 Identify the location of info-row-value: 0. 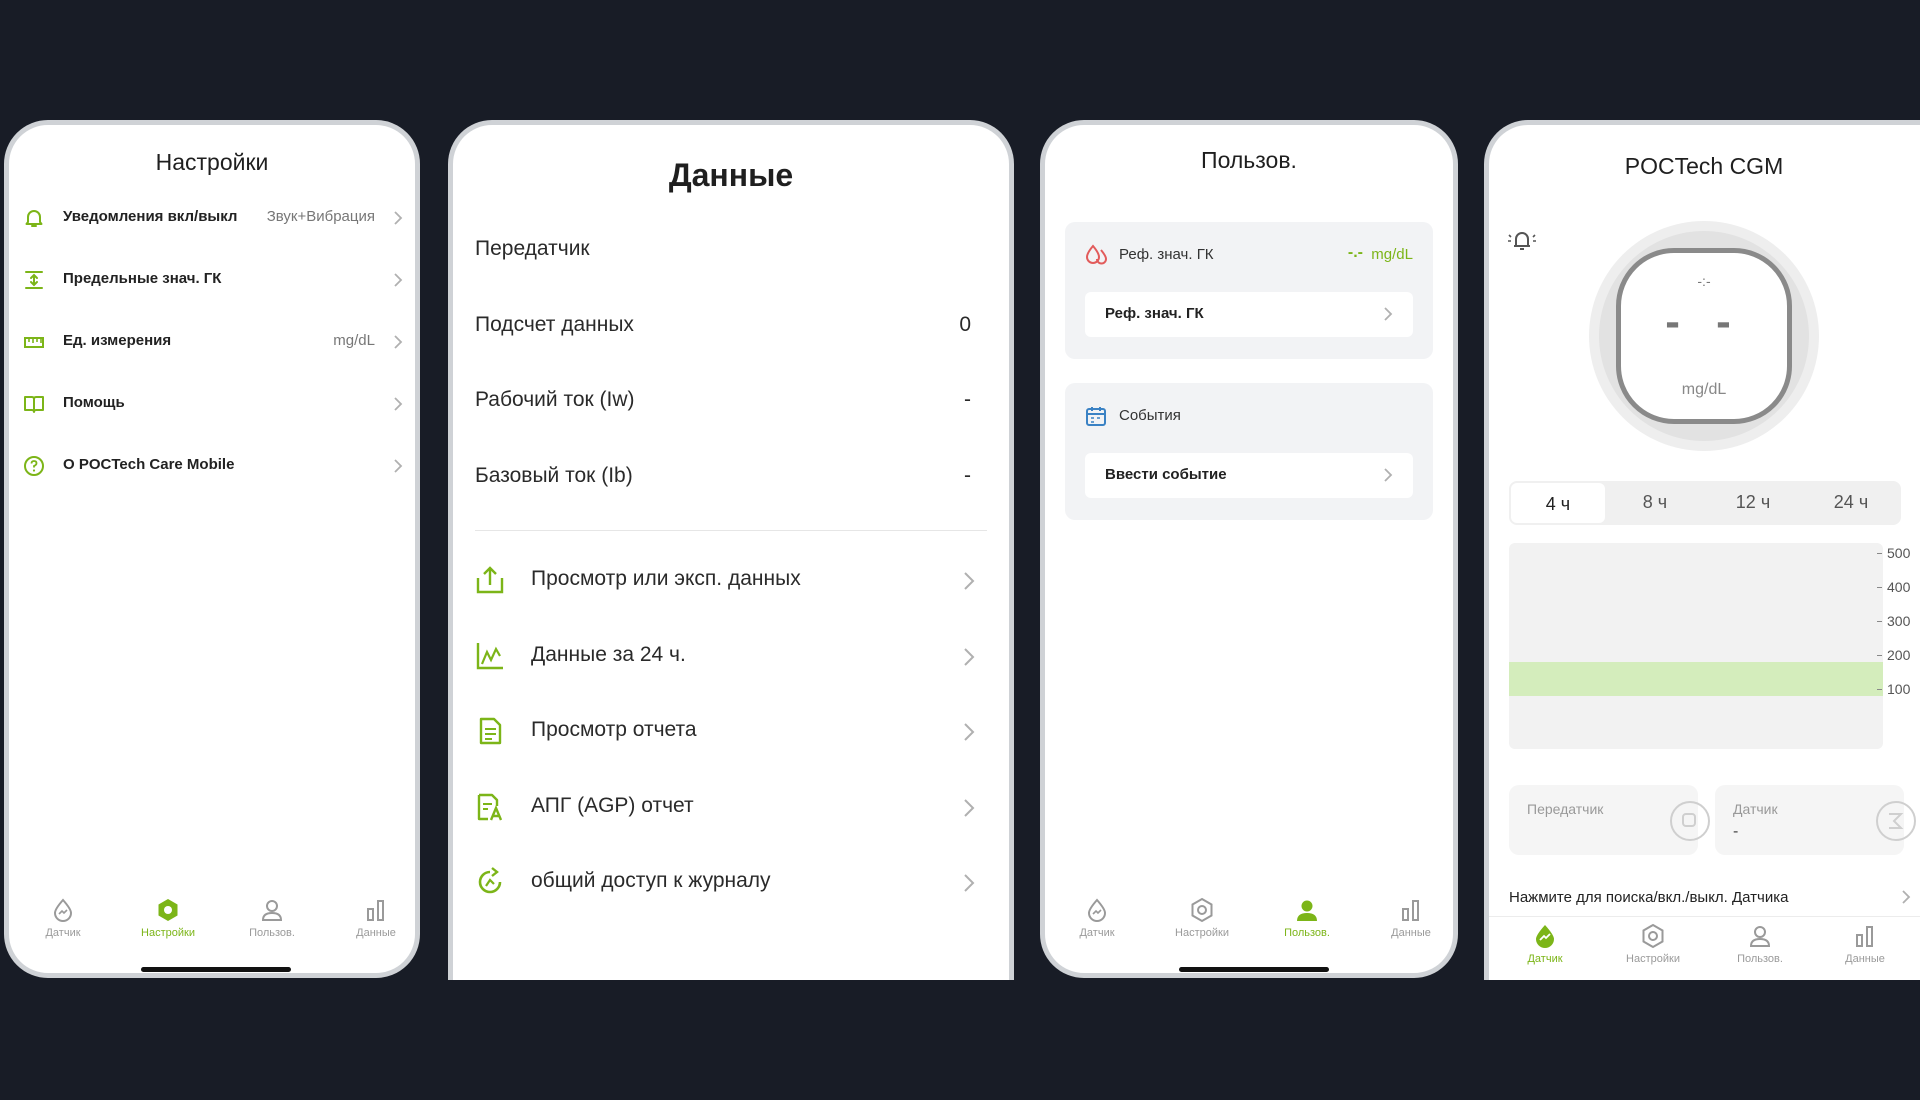
(965, 324).